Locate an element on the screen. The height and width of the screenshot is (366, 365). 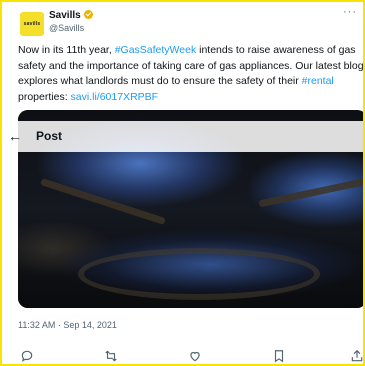
tweet-actions is located at coordinates (188, 355).